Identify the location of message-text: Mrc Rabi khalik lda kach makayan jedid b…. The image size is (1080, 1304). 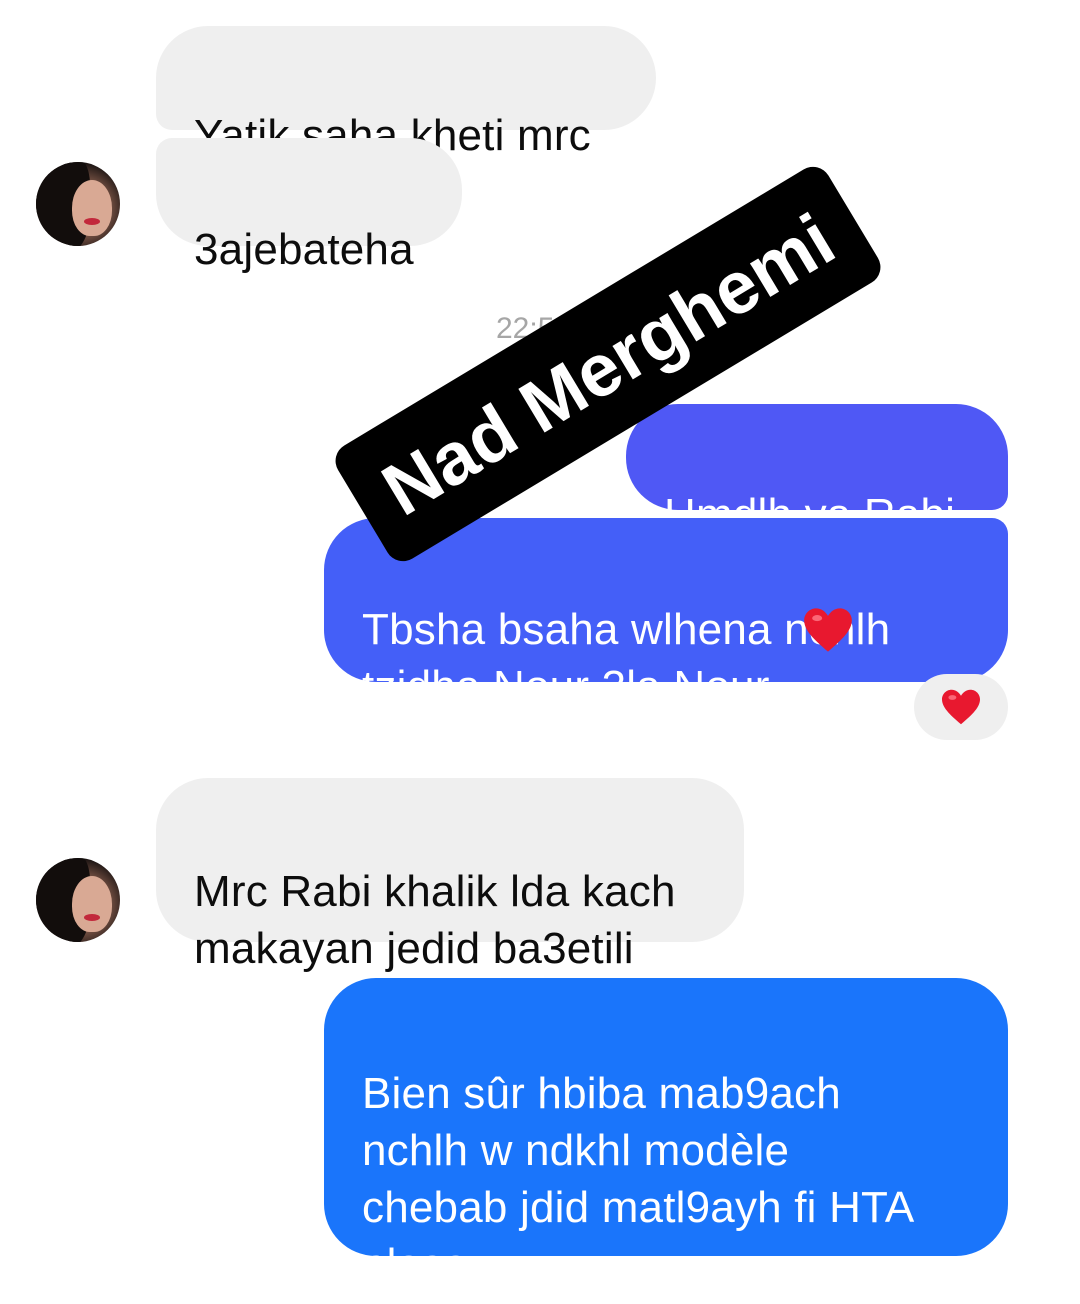
(435, 920).